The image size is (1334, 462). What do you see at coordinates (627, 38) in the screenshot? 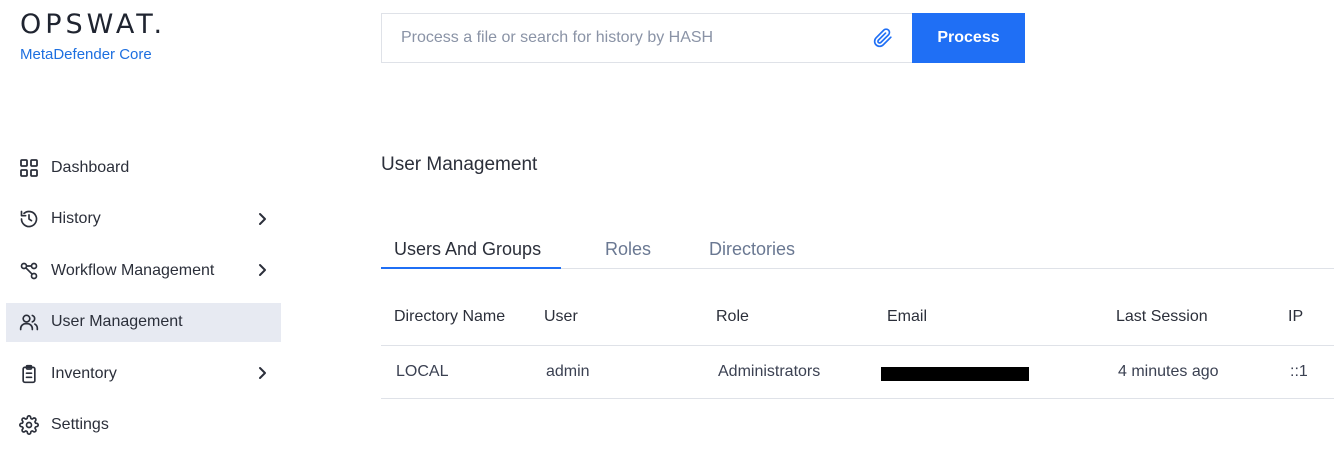
I see `search-input` at bounding box center [627, 38].